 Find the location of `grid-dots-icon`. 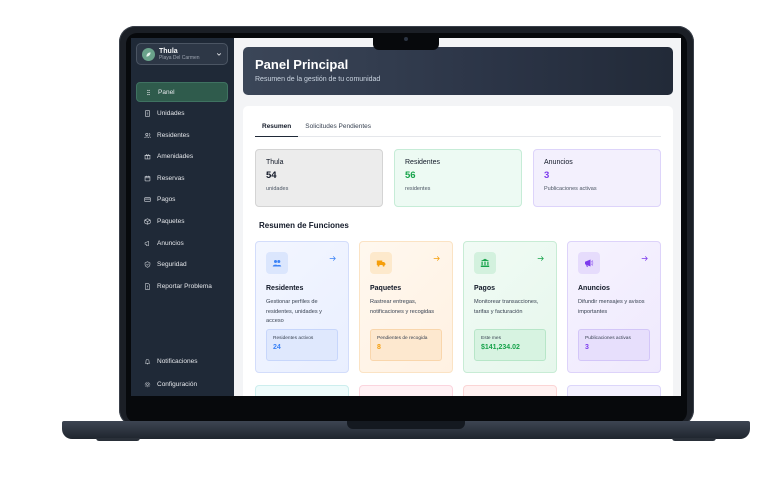

grid-dots-icon is located at coordinates (148, 92).